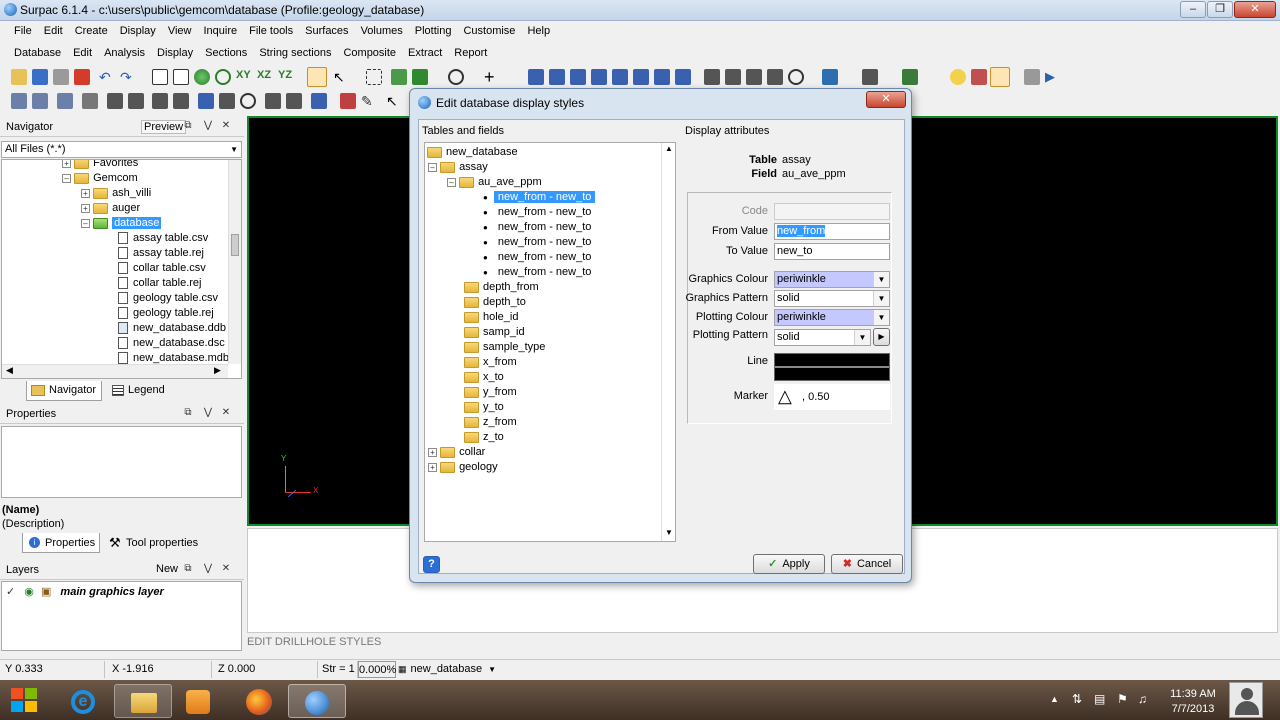 The width and height of the screenshot is (1280, 720). What do you see at coordinates (669, 532) in the screenshot?
I see `scroll-down-icon: ▼` at bounding box center [669, 532].